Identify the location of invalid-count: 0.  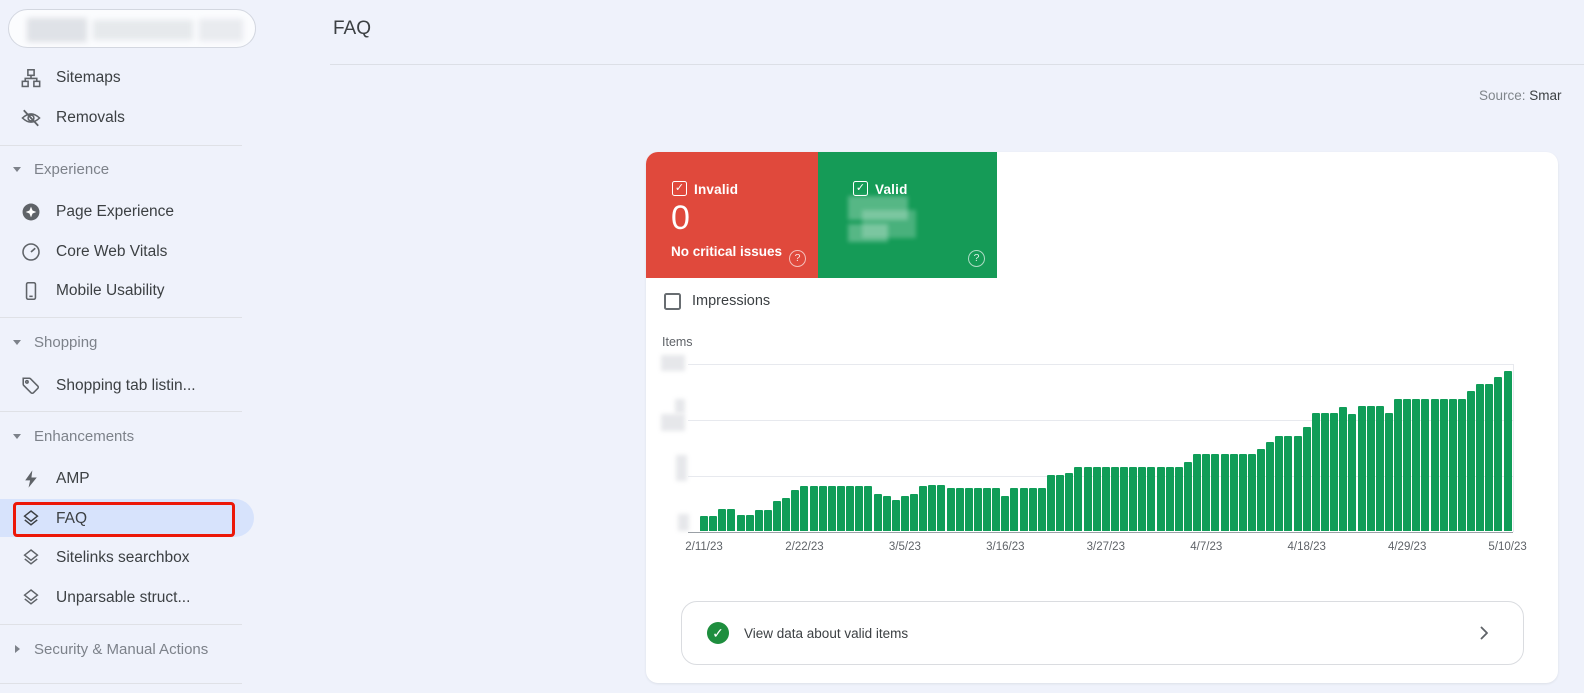
(680, 218).